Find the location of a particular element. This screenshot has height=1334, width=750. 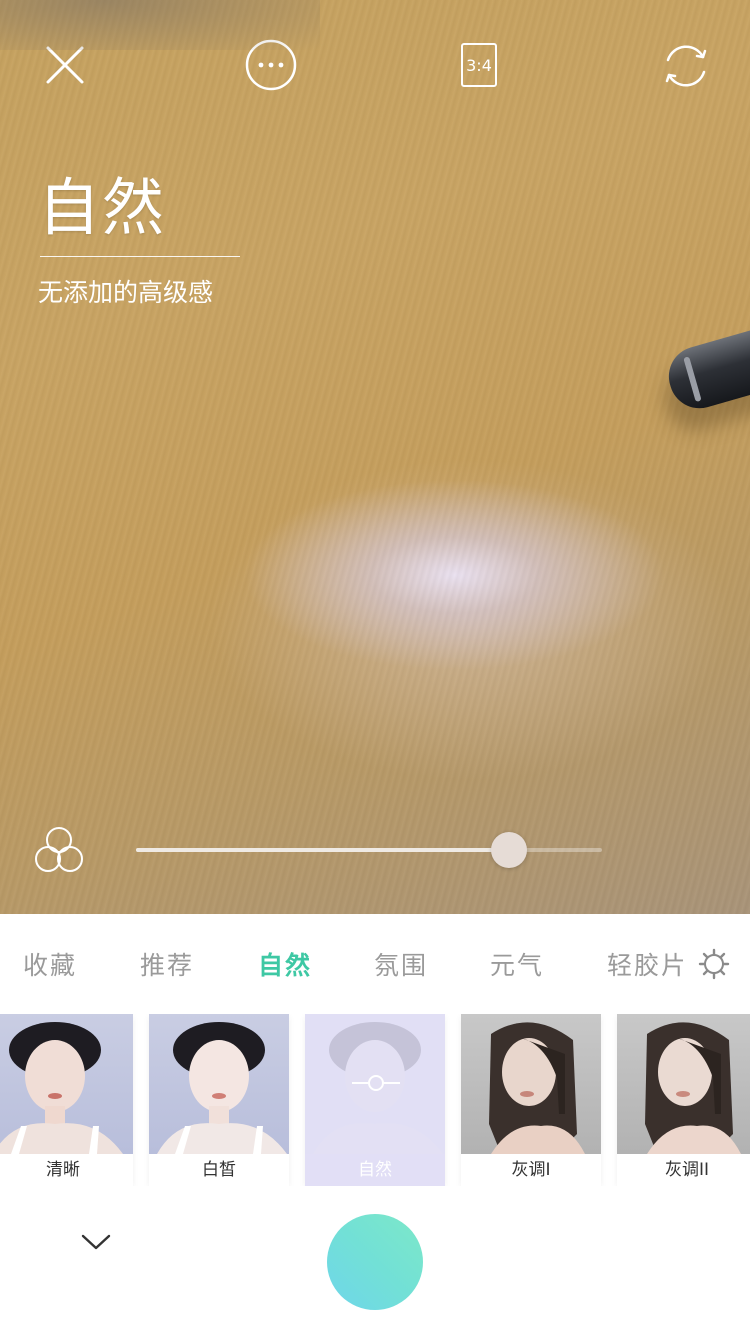

more-options-button is located at coordinates (271, 65).